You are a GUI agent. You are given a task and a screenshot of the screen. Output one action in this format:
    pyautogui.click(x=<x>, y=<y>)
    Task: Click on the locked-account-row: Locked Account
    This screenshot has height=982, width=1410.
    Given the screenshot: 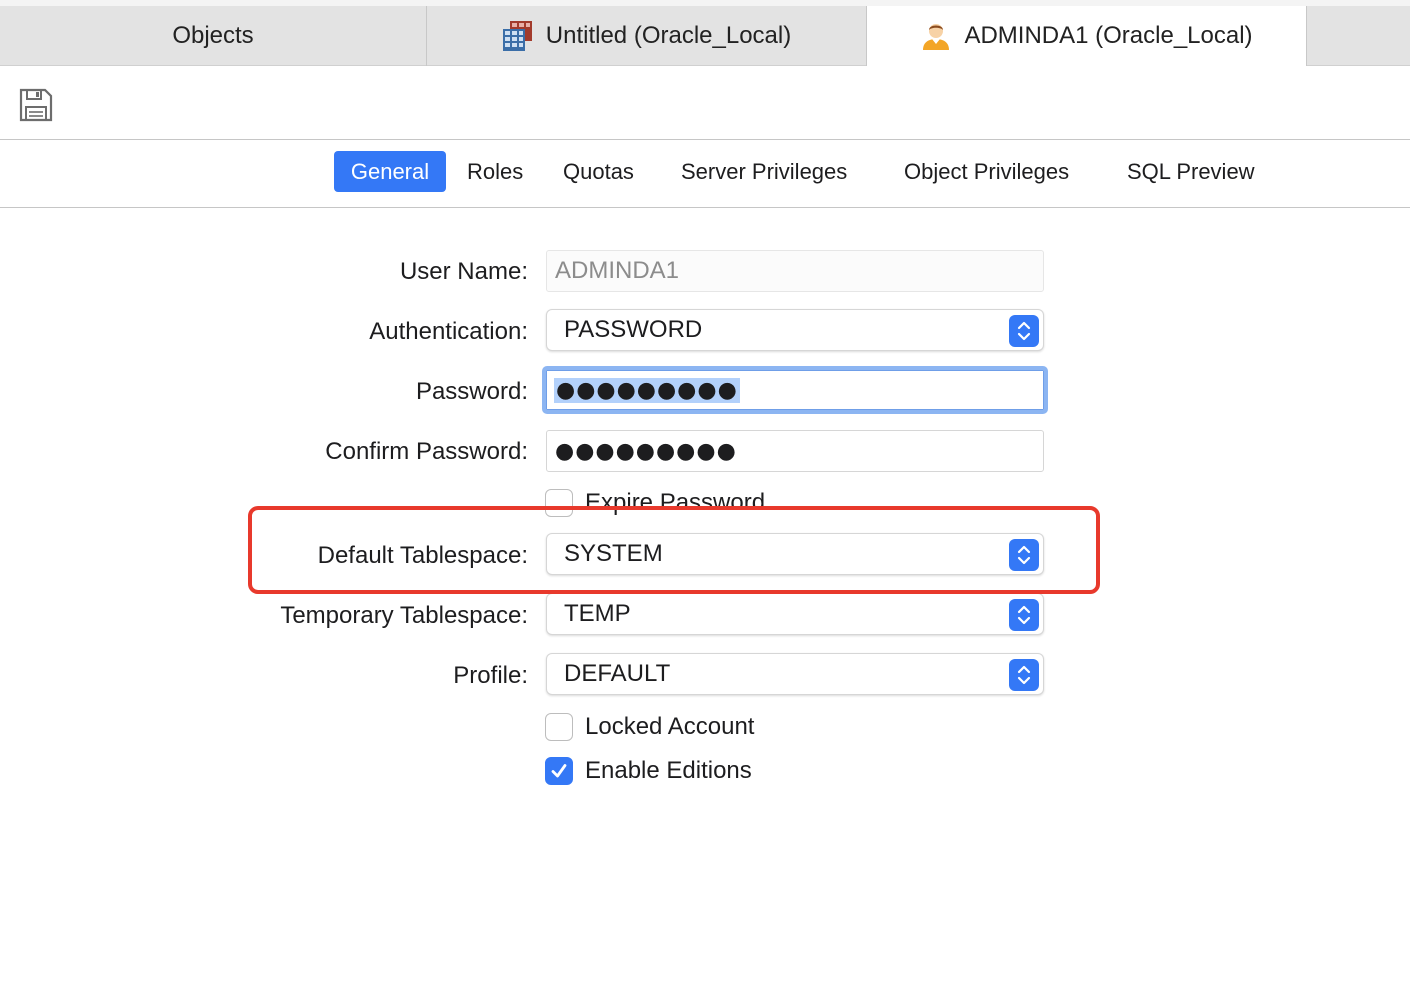 What is the action you would take?
    pyautogui.click(x=649, y=727)
    